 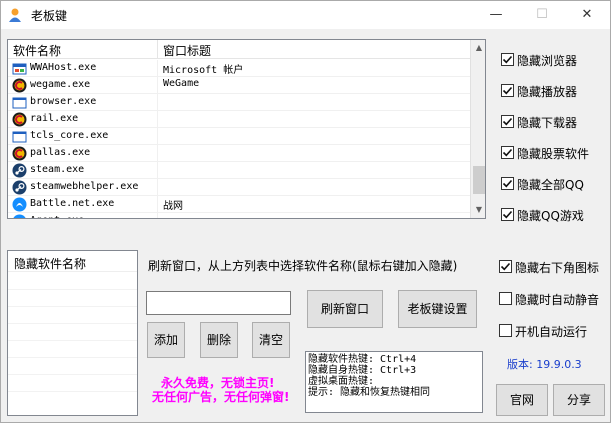 I want to click on list-header: 软件名称 窗口标题, so click(x=239, y=49).